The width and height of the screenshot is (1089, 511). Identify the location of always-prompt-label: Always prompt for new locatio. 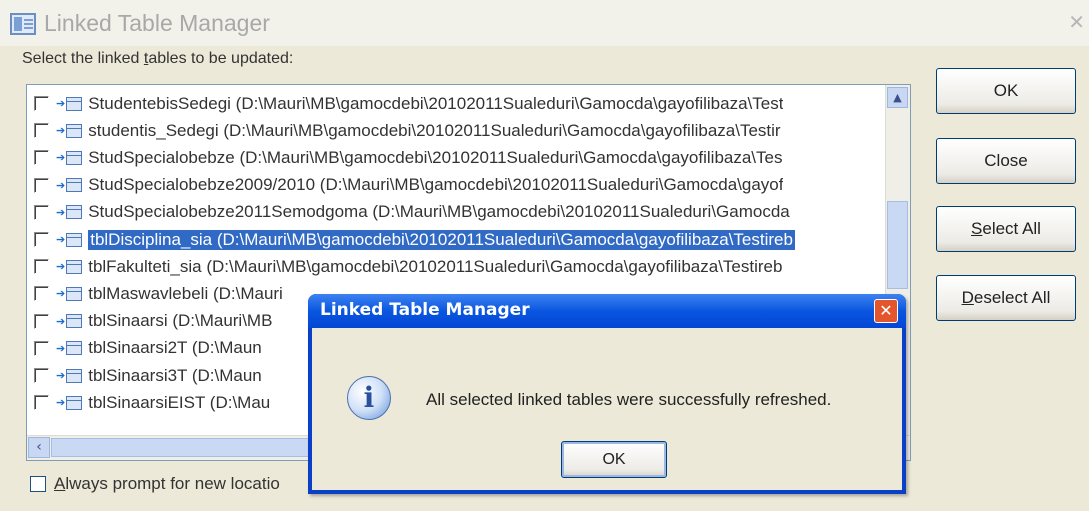
(167, 483).